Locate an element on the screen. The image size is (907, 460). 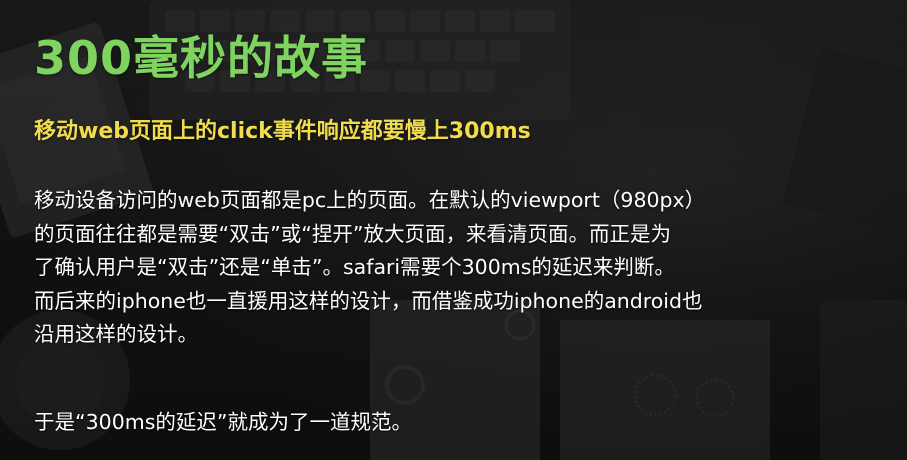
body-line: 了确认用户是“双击”还是“单击”。safari需要个300ms的延迟来判断。 is located at coordinates (354, 267).